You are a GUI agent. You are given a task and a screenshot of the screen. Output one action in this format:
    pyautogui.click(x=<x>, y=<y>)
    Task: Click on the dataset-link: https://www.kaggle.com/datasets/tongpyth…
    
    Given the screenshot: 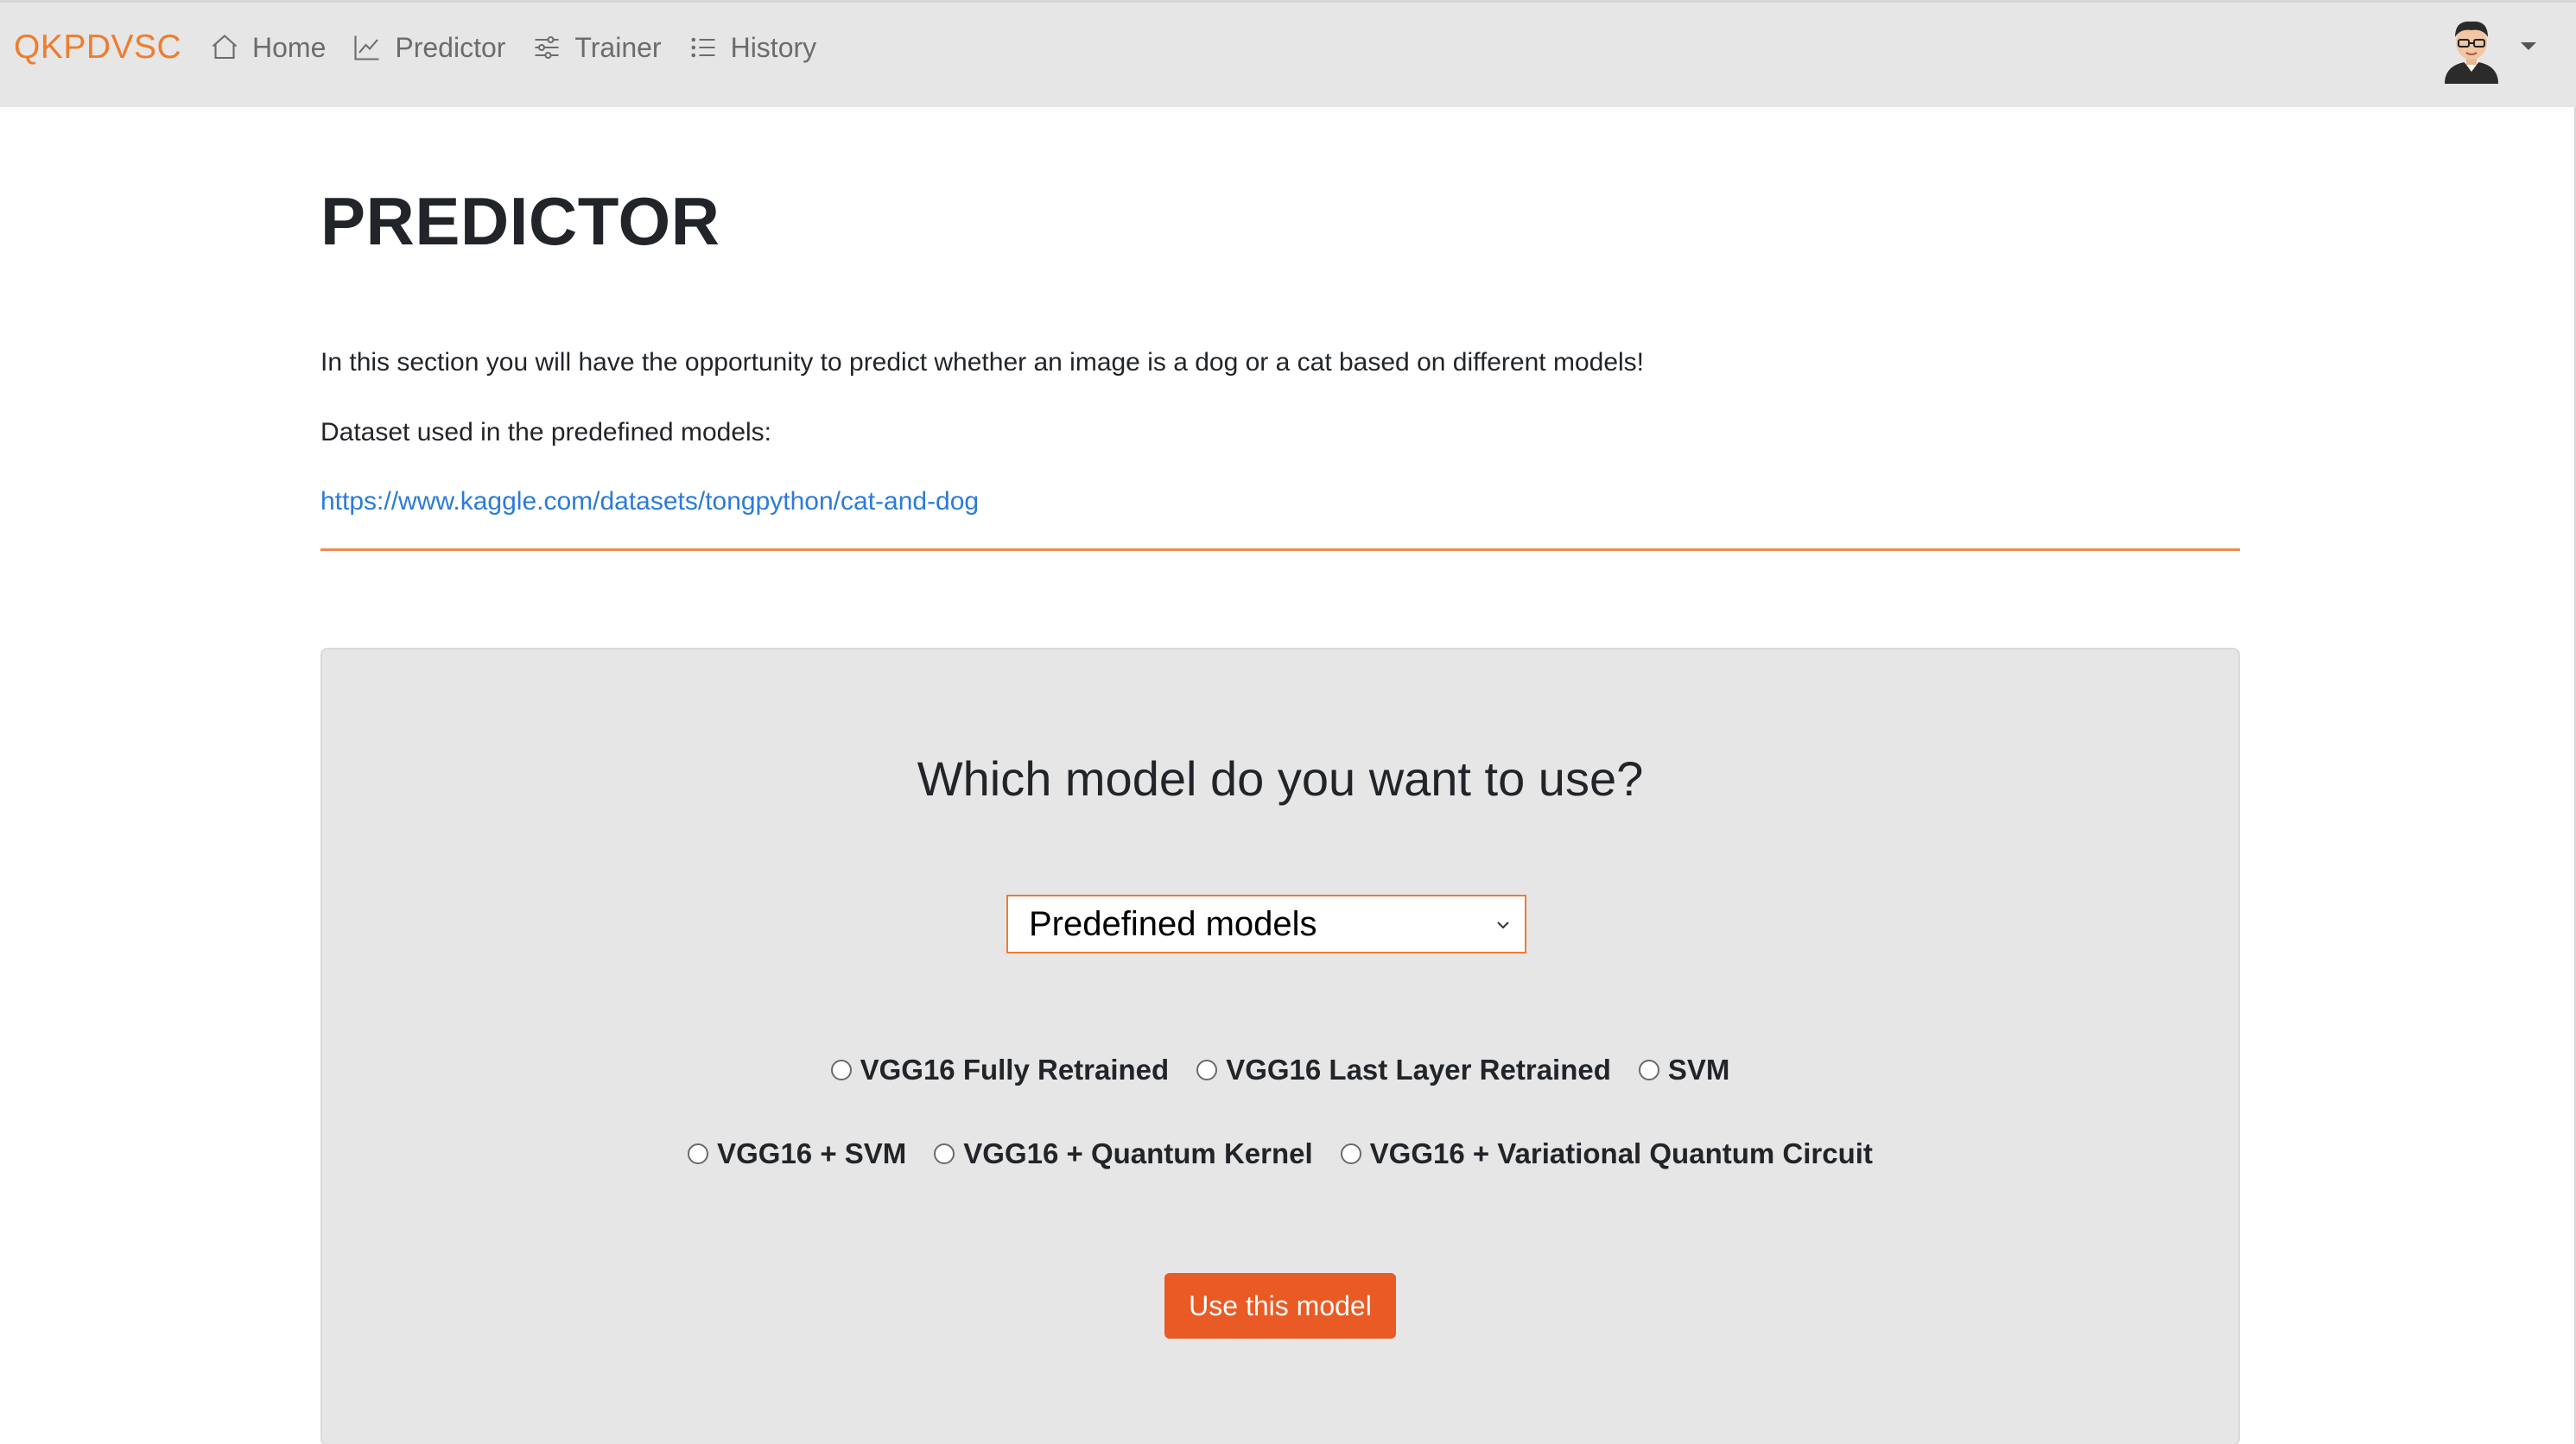 What is the action you would take?
    pyautogui.click(x=649, y=502)
    